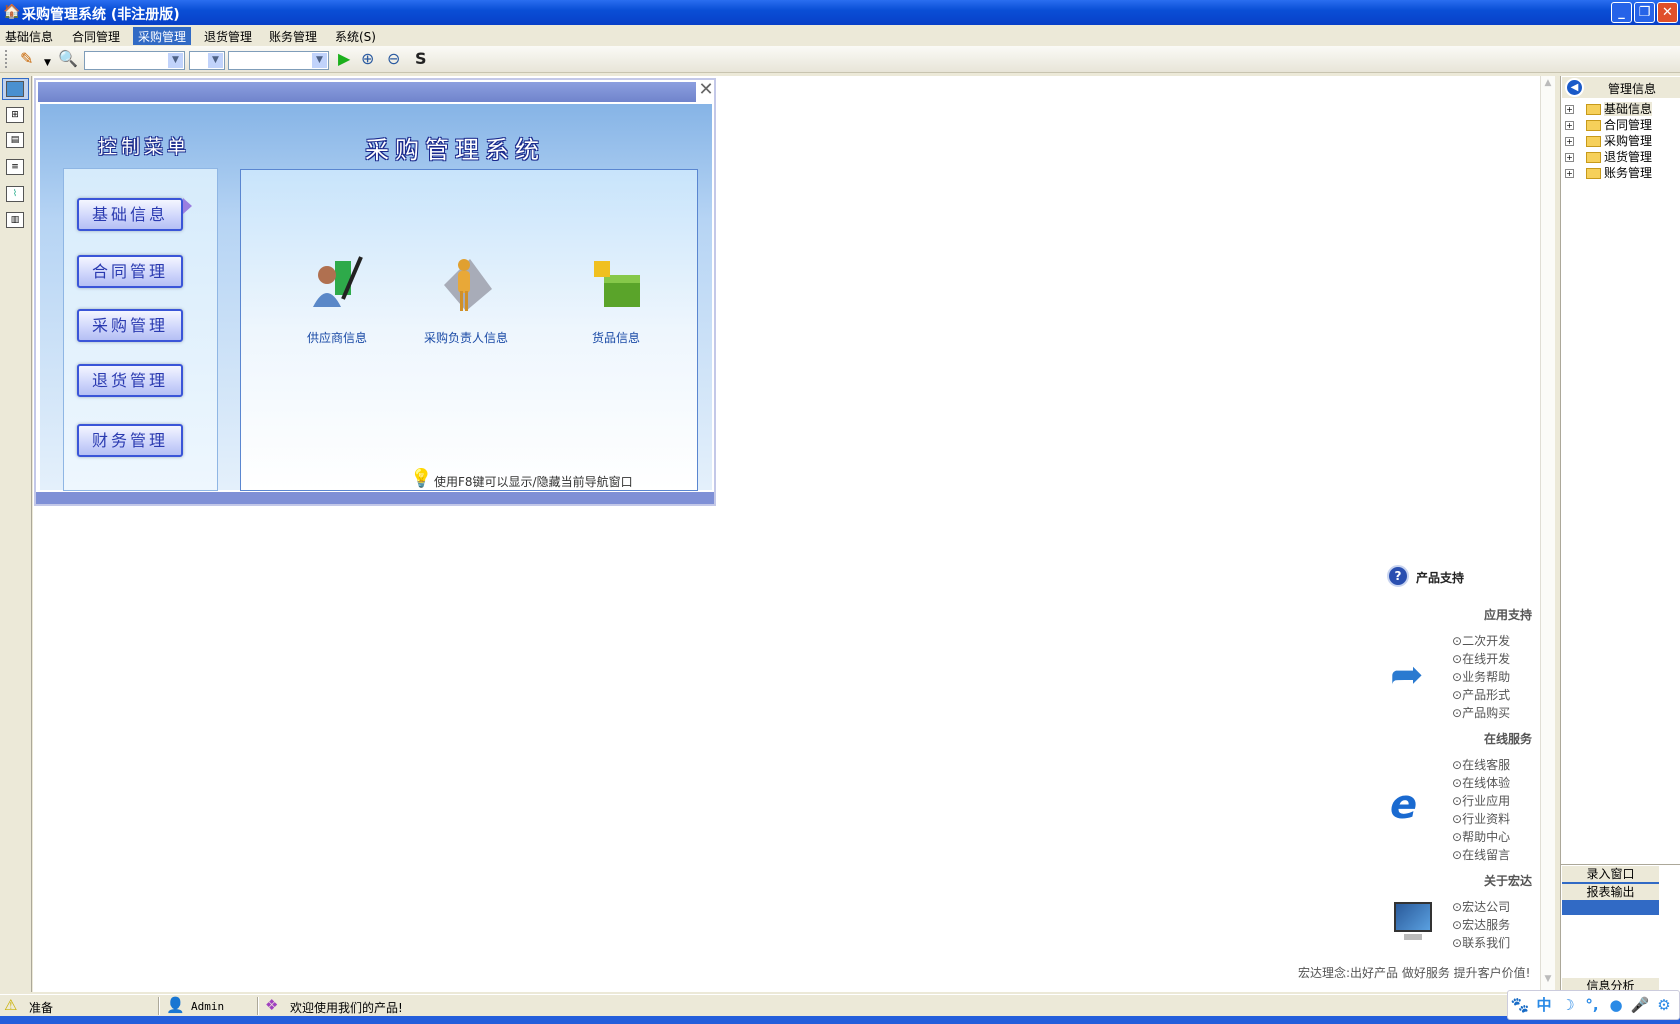 The height and width of the screenshot is (1024, 1680). I want to click on link: ⊙在线客服, so click(1481, 764).